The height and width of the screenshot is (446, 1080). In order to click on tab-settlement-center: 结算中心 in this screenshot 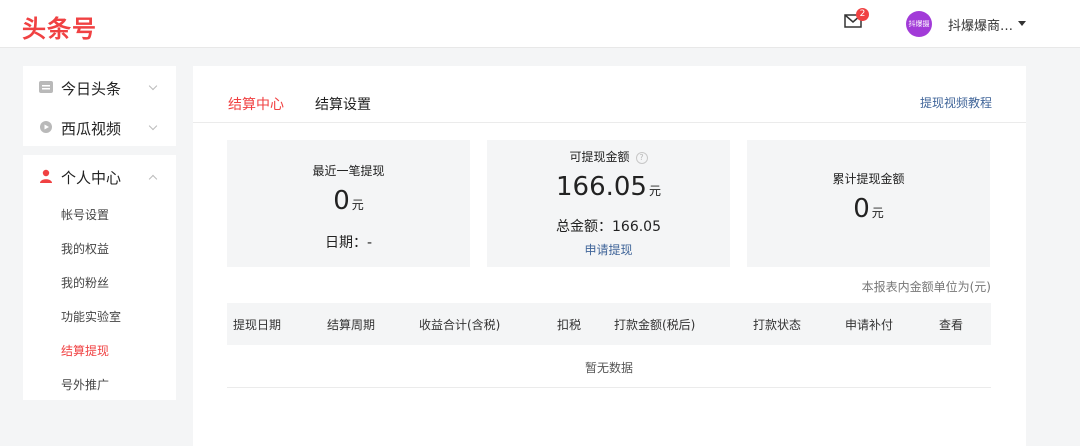, I will do `click(256, 104)`.